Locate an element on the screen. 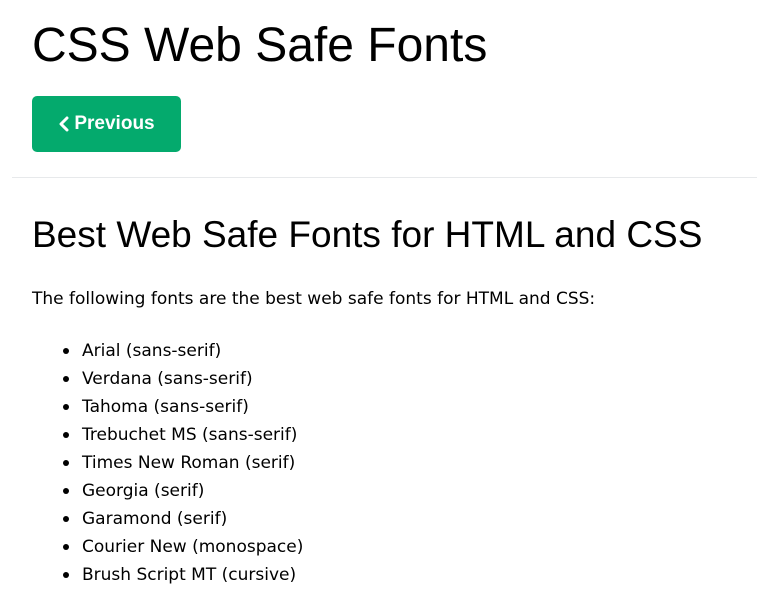  list-item: Brush Script MT (cursive) is located at coordinates (182, 575).